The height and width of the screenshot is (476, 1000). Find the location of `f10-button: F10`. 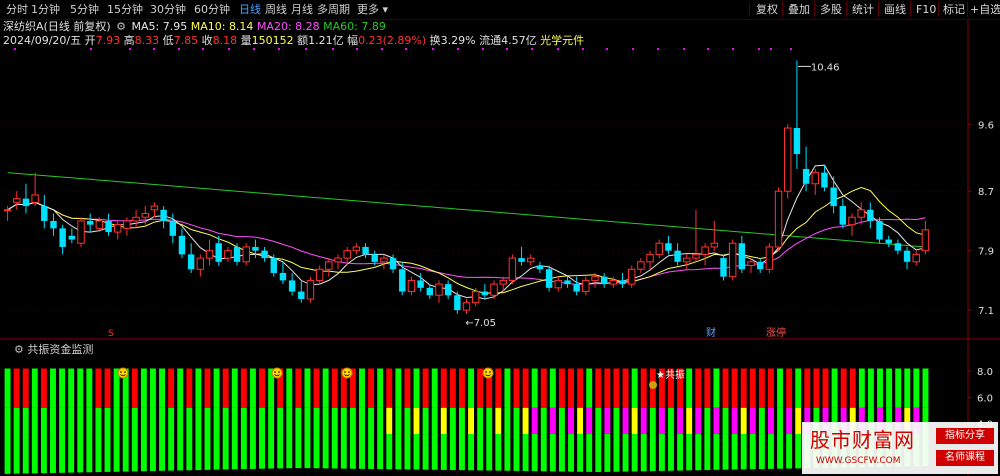

f10-button: F10 is located at coordinates (926, 9).